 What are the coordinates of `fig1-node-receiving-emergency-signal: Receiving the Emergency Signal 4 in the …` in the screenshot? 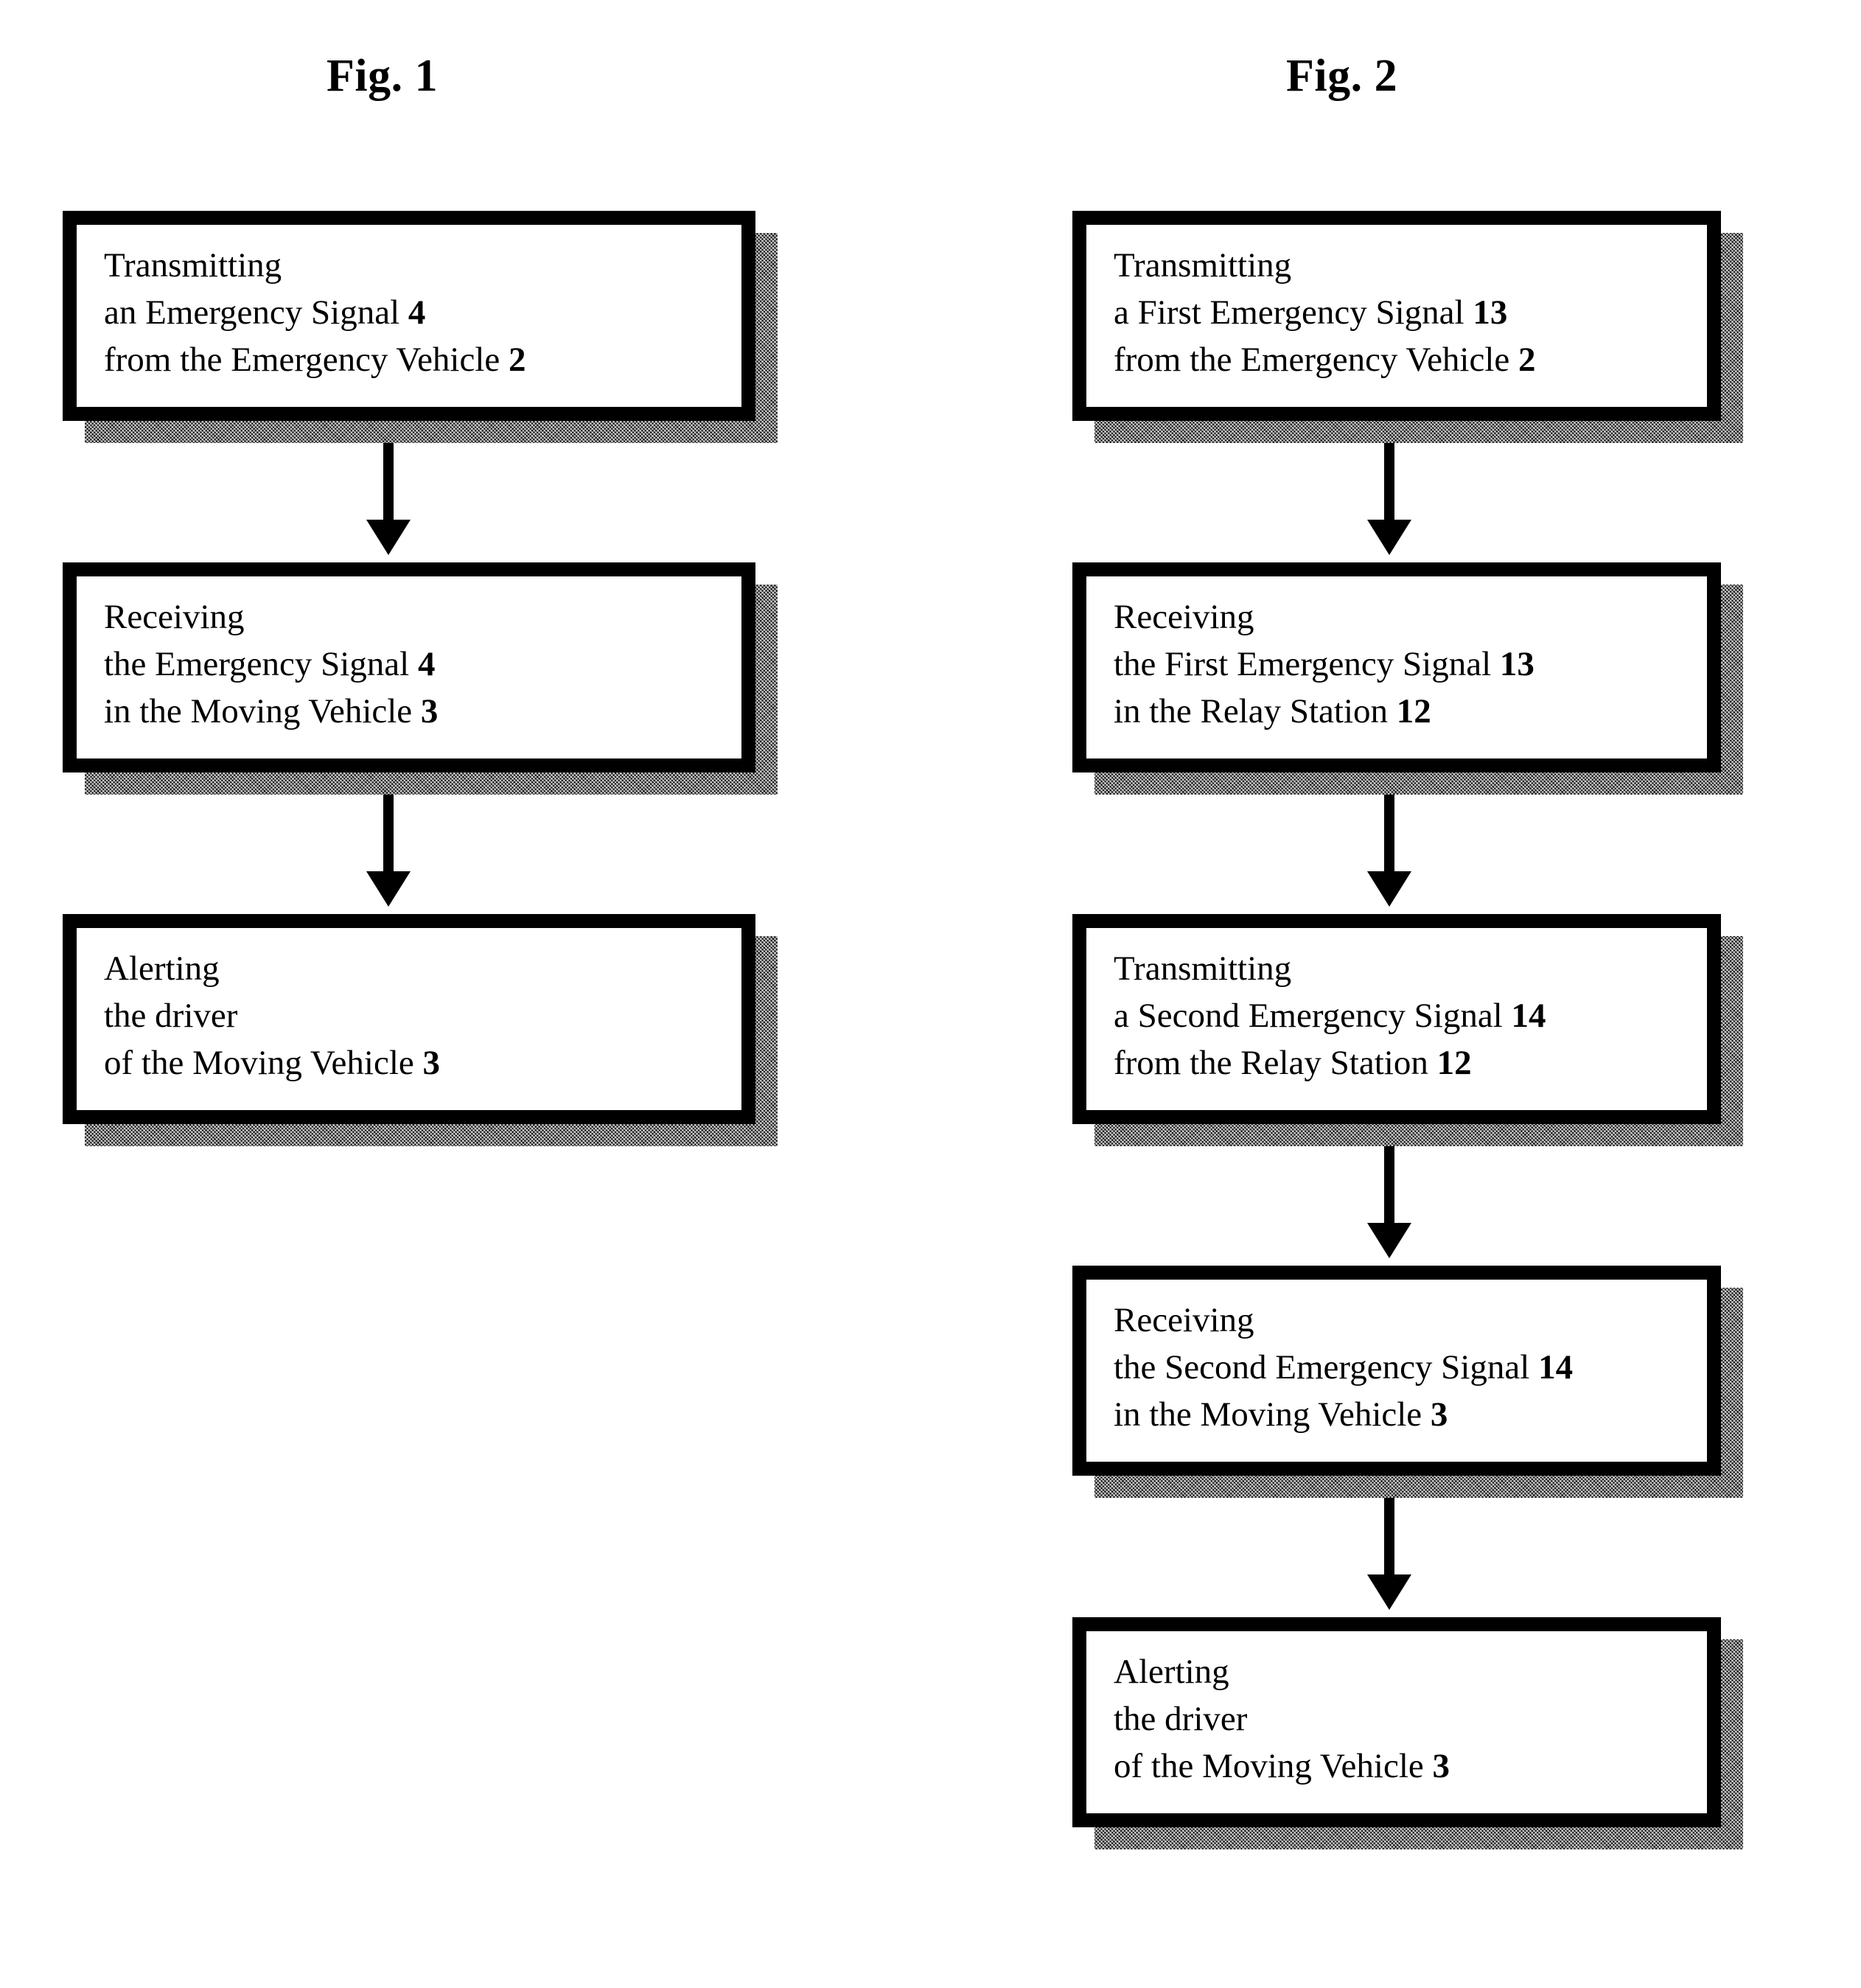 It's located at (420, 678).